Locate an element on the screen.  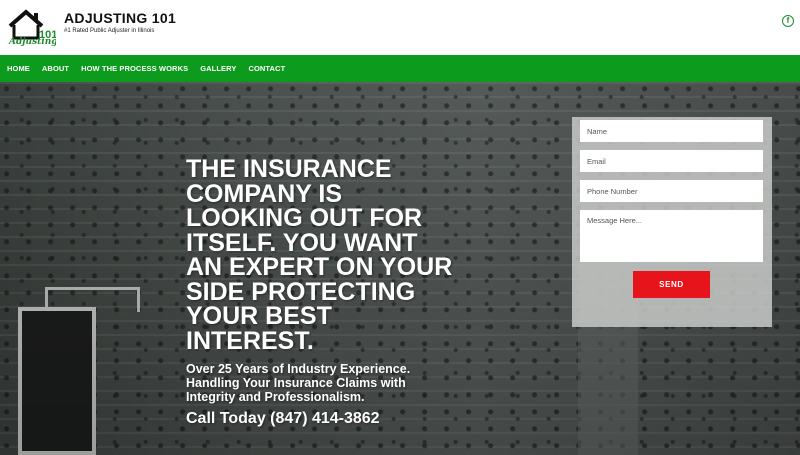
house-logo-icon: Adjusting 101 is located at coordinates (33, 28).